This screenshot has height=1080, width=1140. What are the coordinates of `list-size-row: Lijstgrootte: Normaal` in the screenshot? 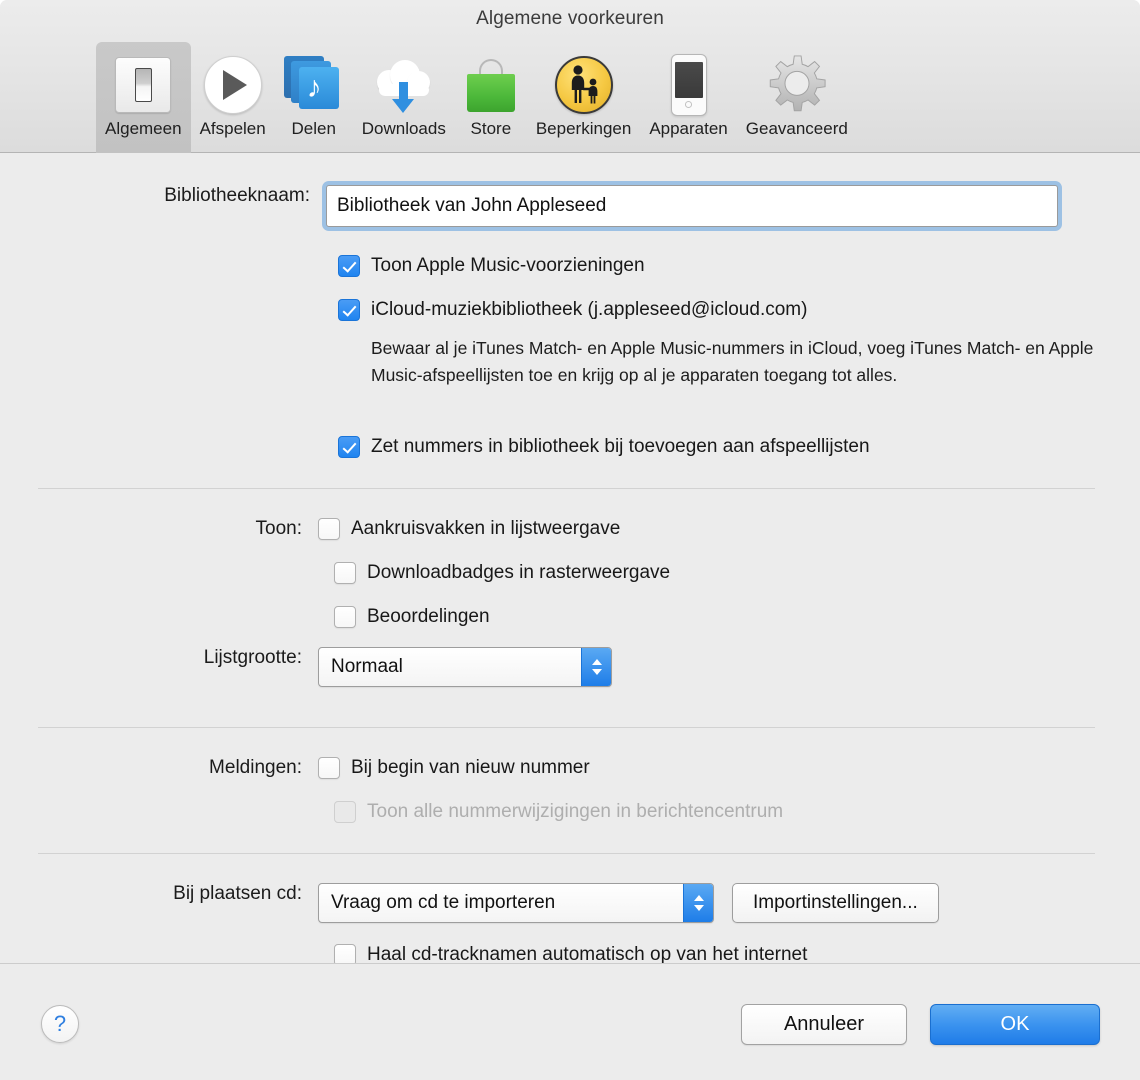 It's located at (352, 667).